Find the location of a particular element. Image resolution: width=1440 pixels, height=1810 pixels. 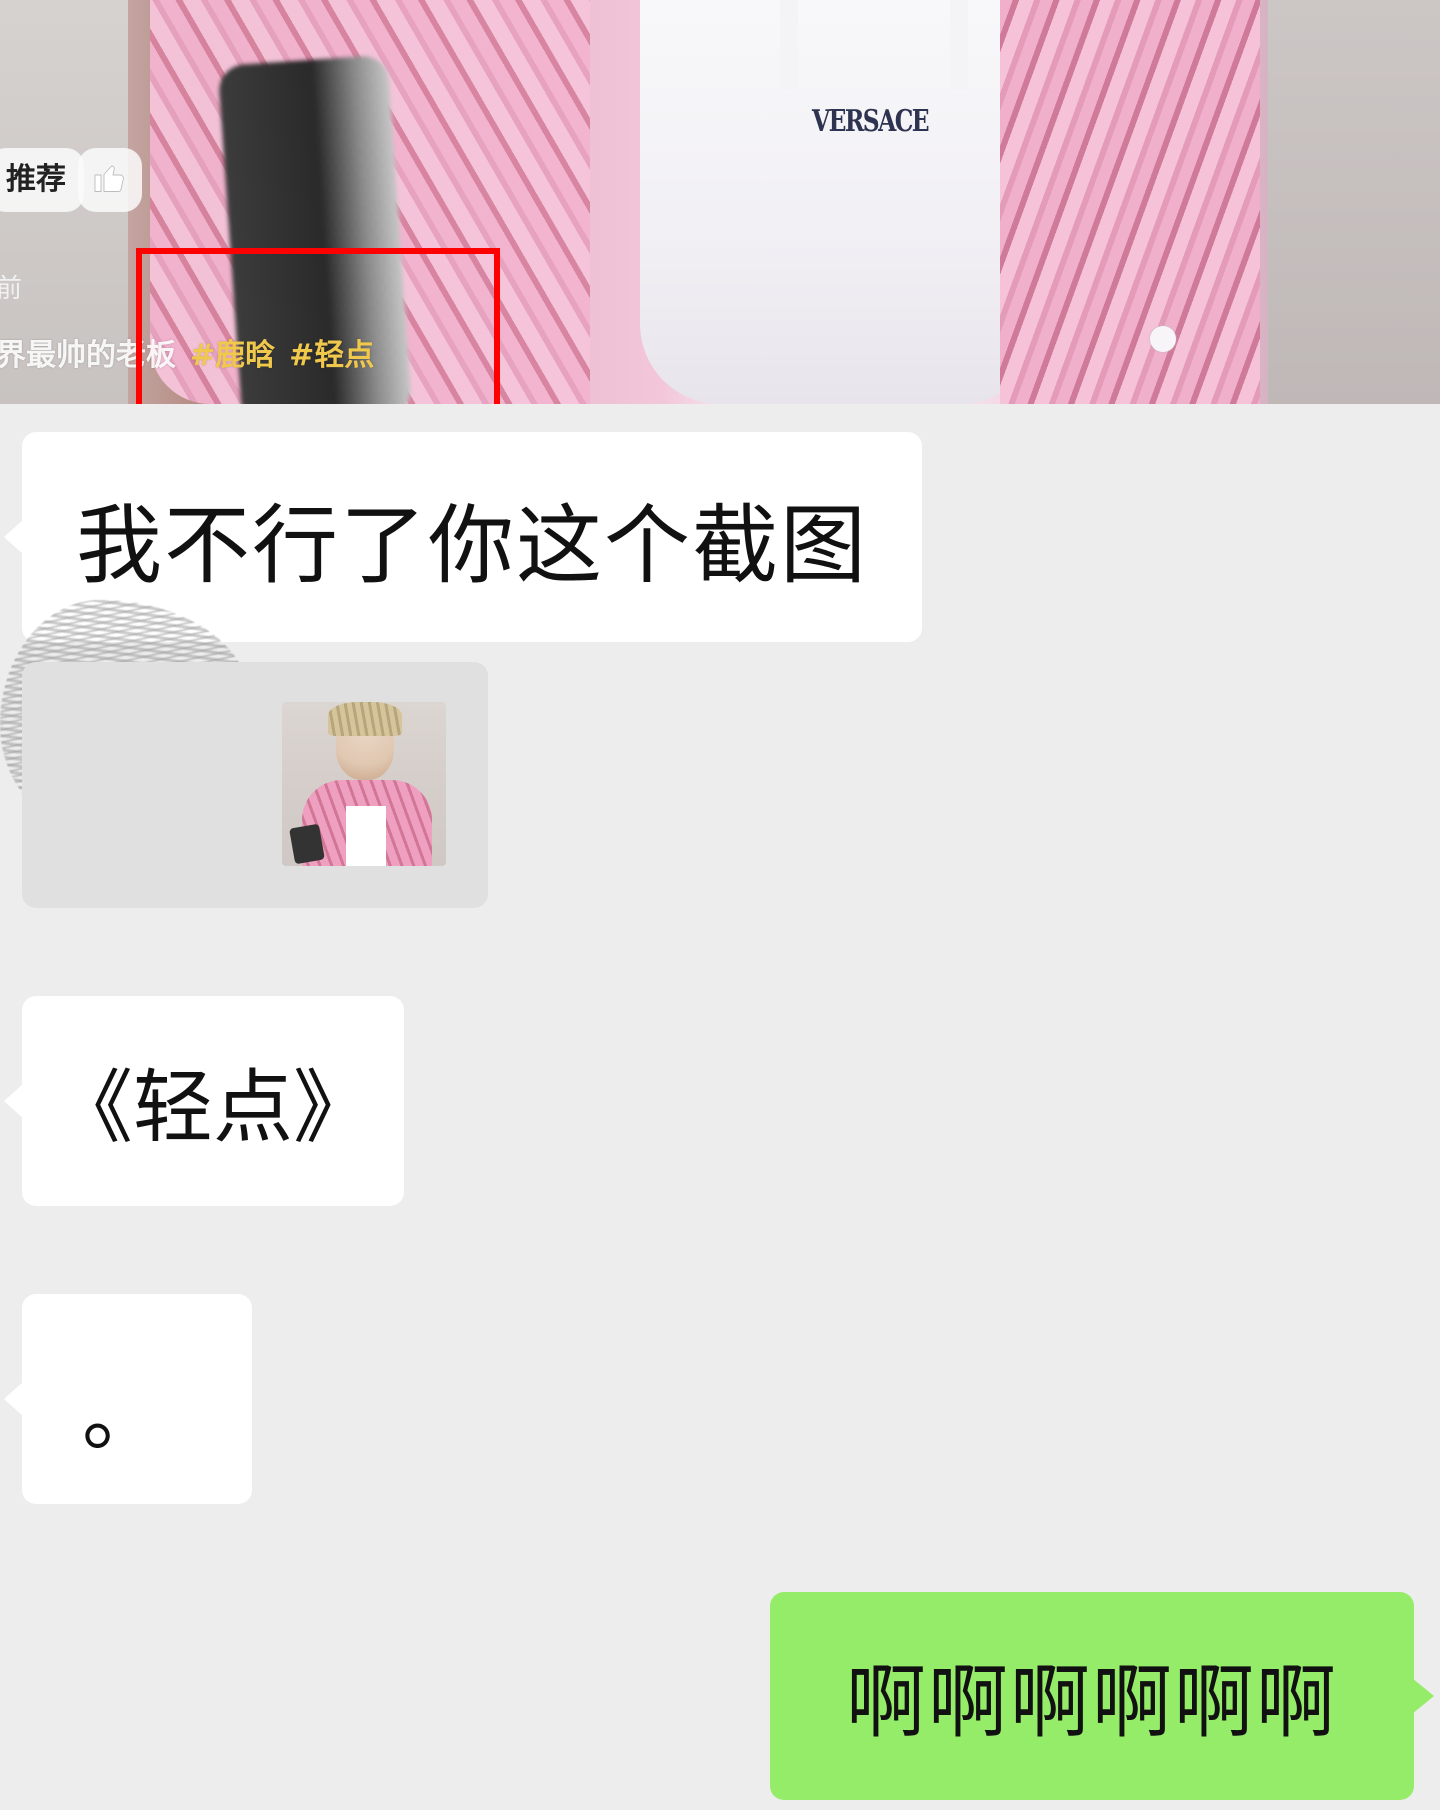

tank-strap-left is located at coordinates (789, 45).